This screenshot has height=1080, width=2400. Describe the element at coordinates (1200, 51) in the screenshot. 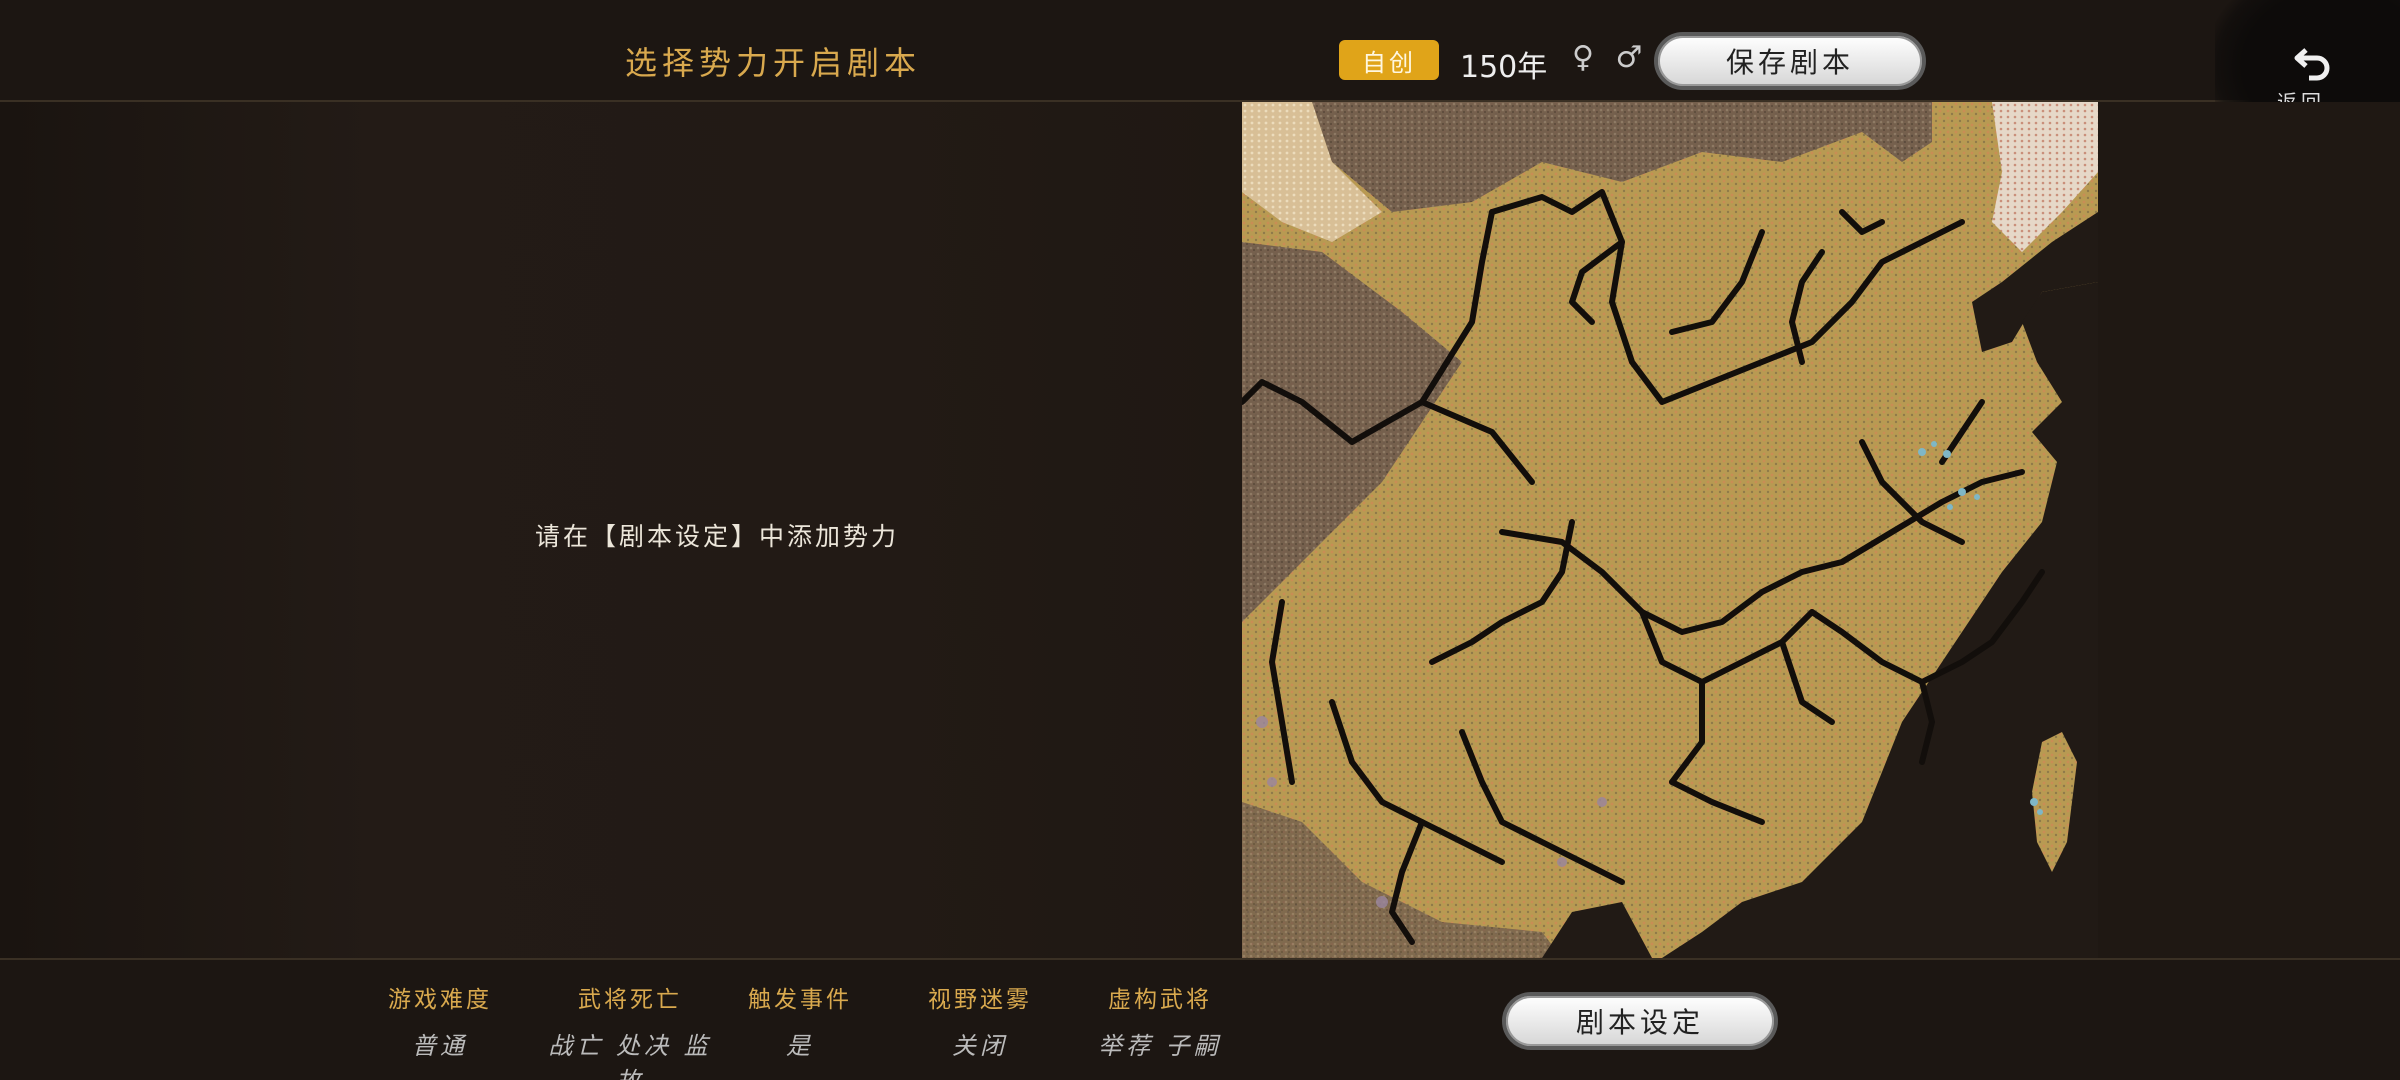

I see `top-bar` at that location.